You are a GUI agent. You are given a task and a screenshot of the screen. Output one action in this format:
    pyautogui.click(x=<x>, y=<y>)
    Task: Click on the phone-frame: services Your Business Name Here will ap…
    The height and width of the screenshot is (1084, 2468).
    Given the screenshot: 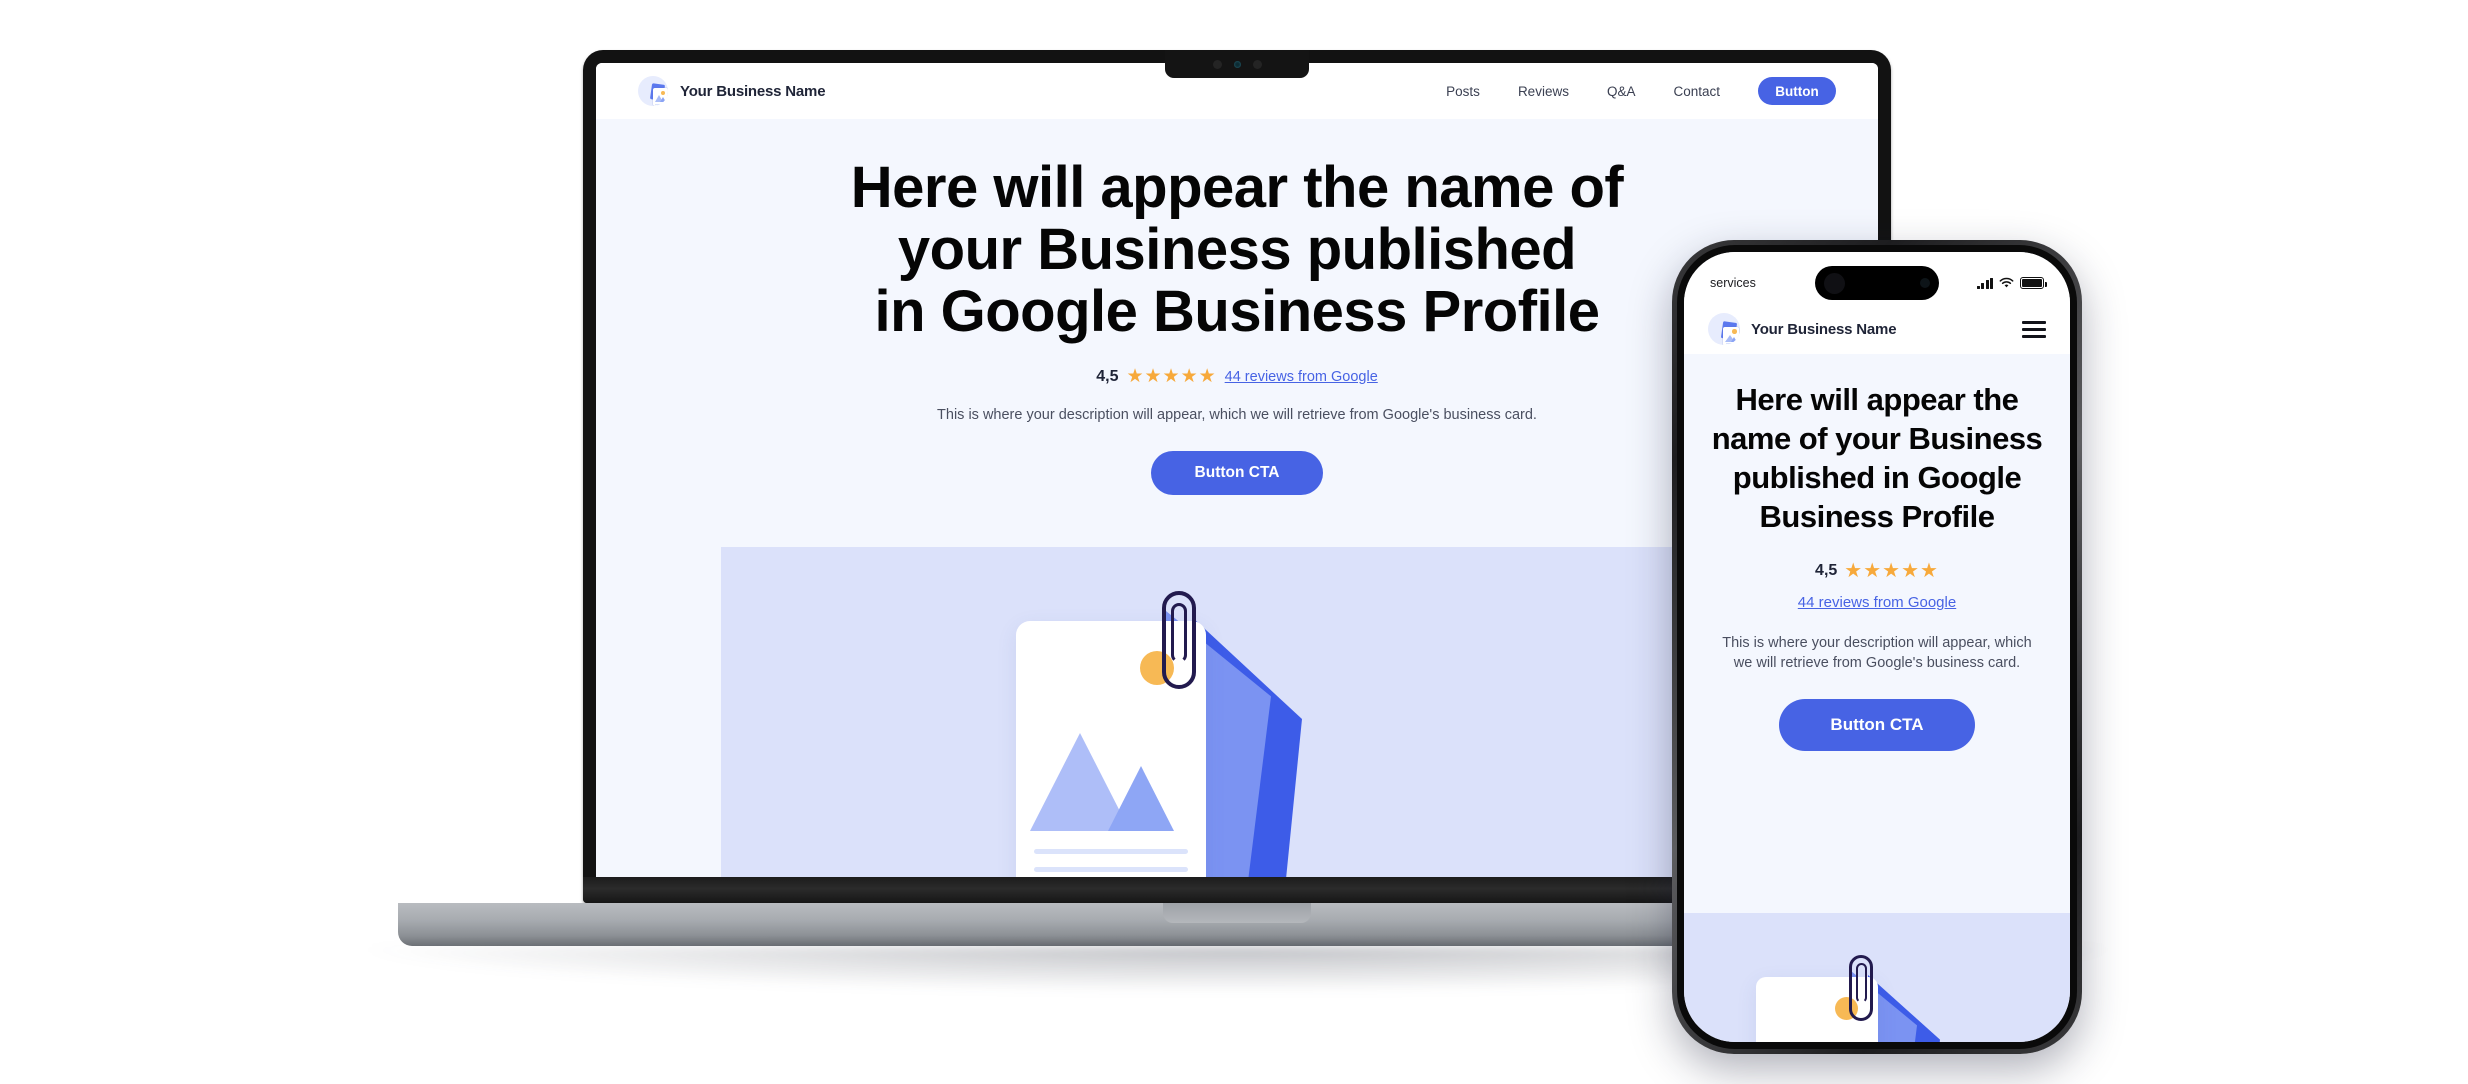 What is the action you would take?
    pyautogui.click(x=1877, y=647)
    